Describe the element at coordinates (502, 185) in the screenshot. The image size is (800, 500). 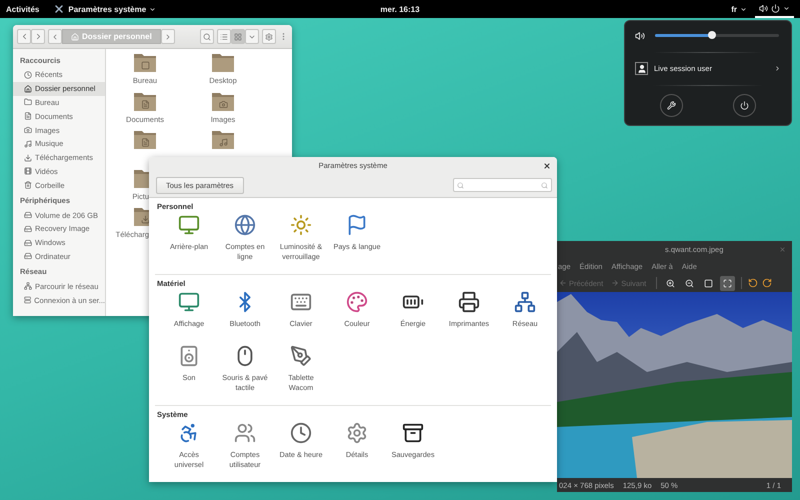
I see `search-field` at that location.